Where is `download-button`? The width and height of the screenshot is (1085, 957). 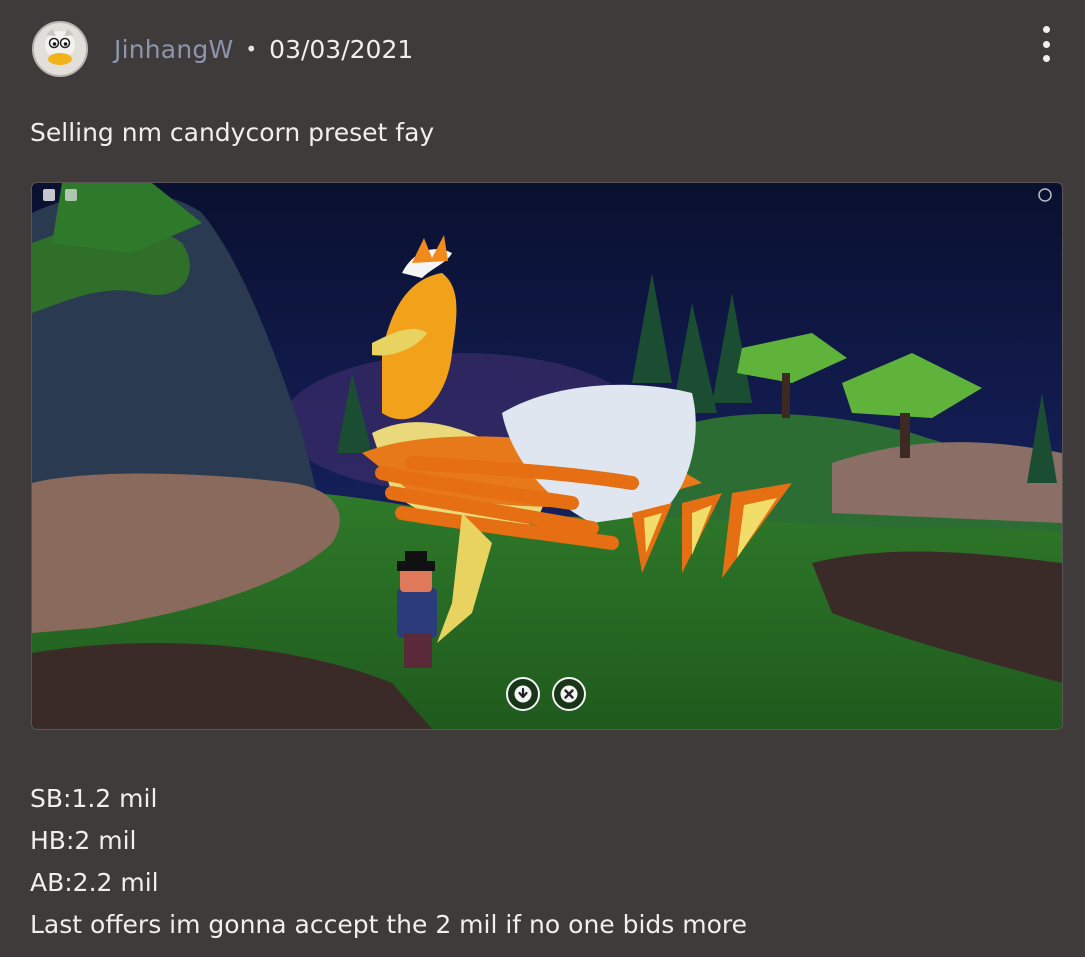 download-button is located at coordinates (523, 694).